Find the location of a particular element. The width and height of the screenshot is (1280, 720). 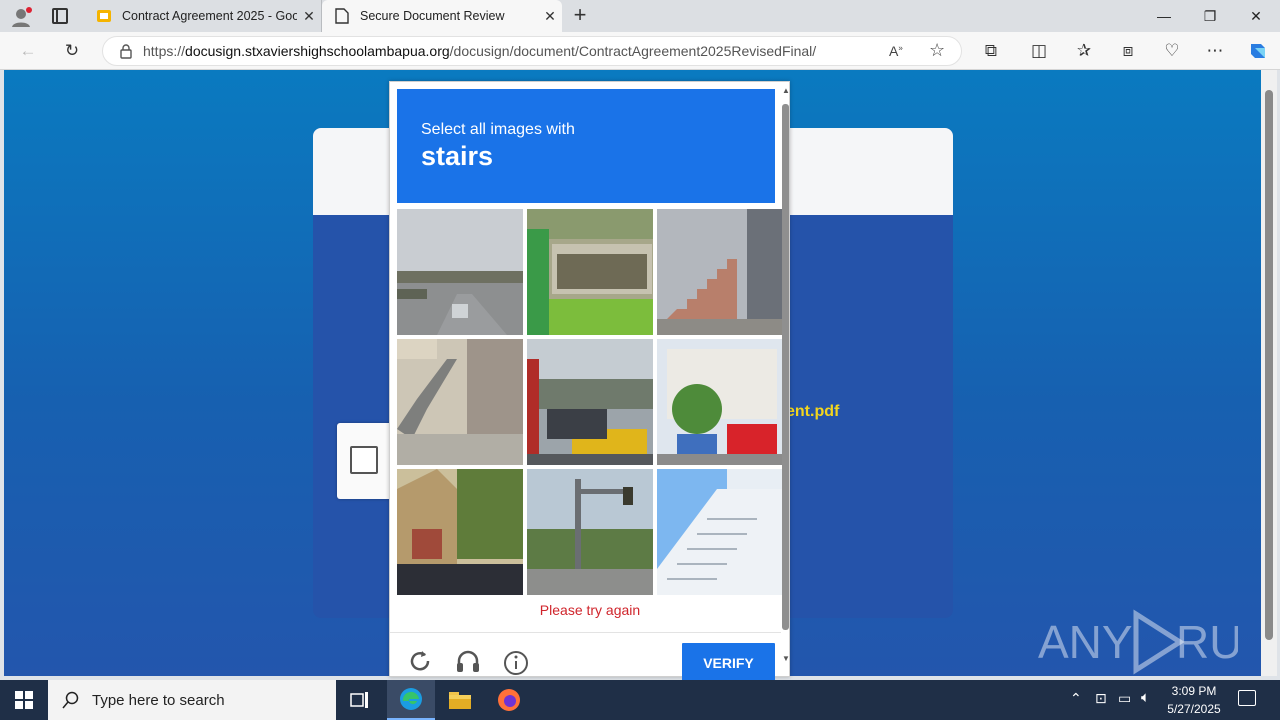

tab-title: Secure Document Review is located at coordinates (432, 16).